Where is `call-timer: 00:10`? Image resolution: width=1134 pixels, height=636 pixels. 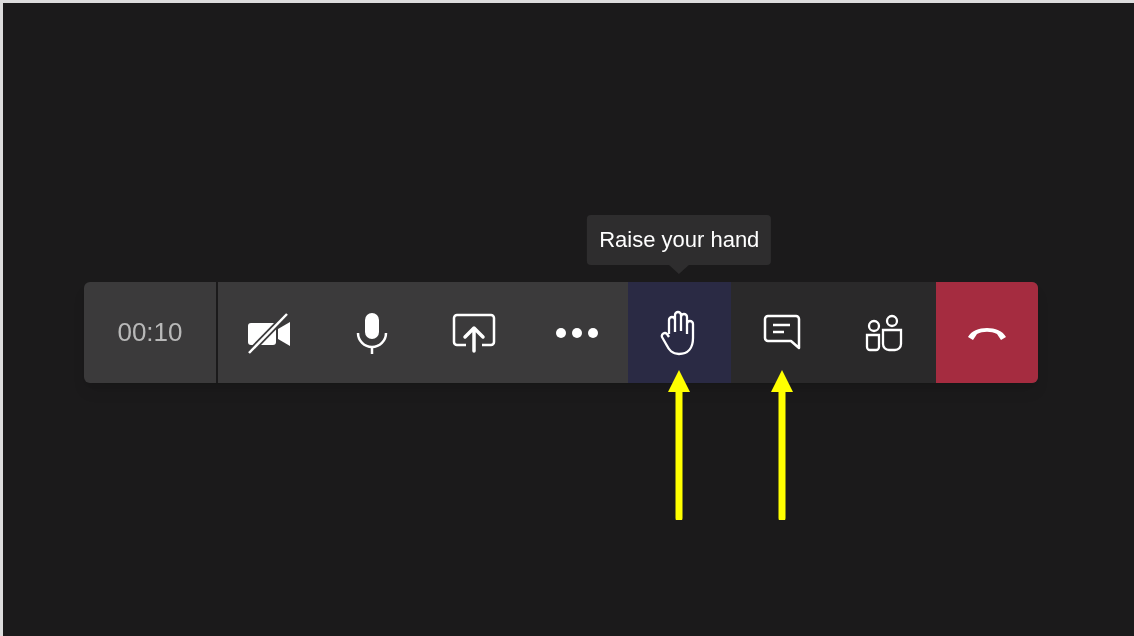
call-timer: 00:10 is located at coordinates (150, 332).